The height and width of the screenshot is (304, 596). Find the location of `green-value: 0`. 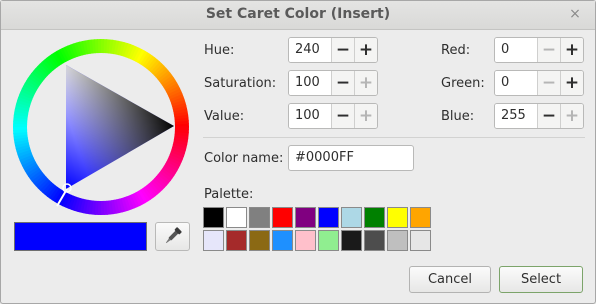

green-value: 0 is located at coordinates (516, 83).